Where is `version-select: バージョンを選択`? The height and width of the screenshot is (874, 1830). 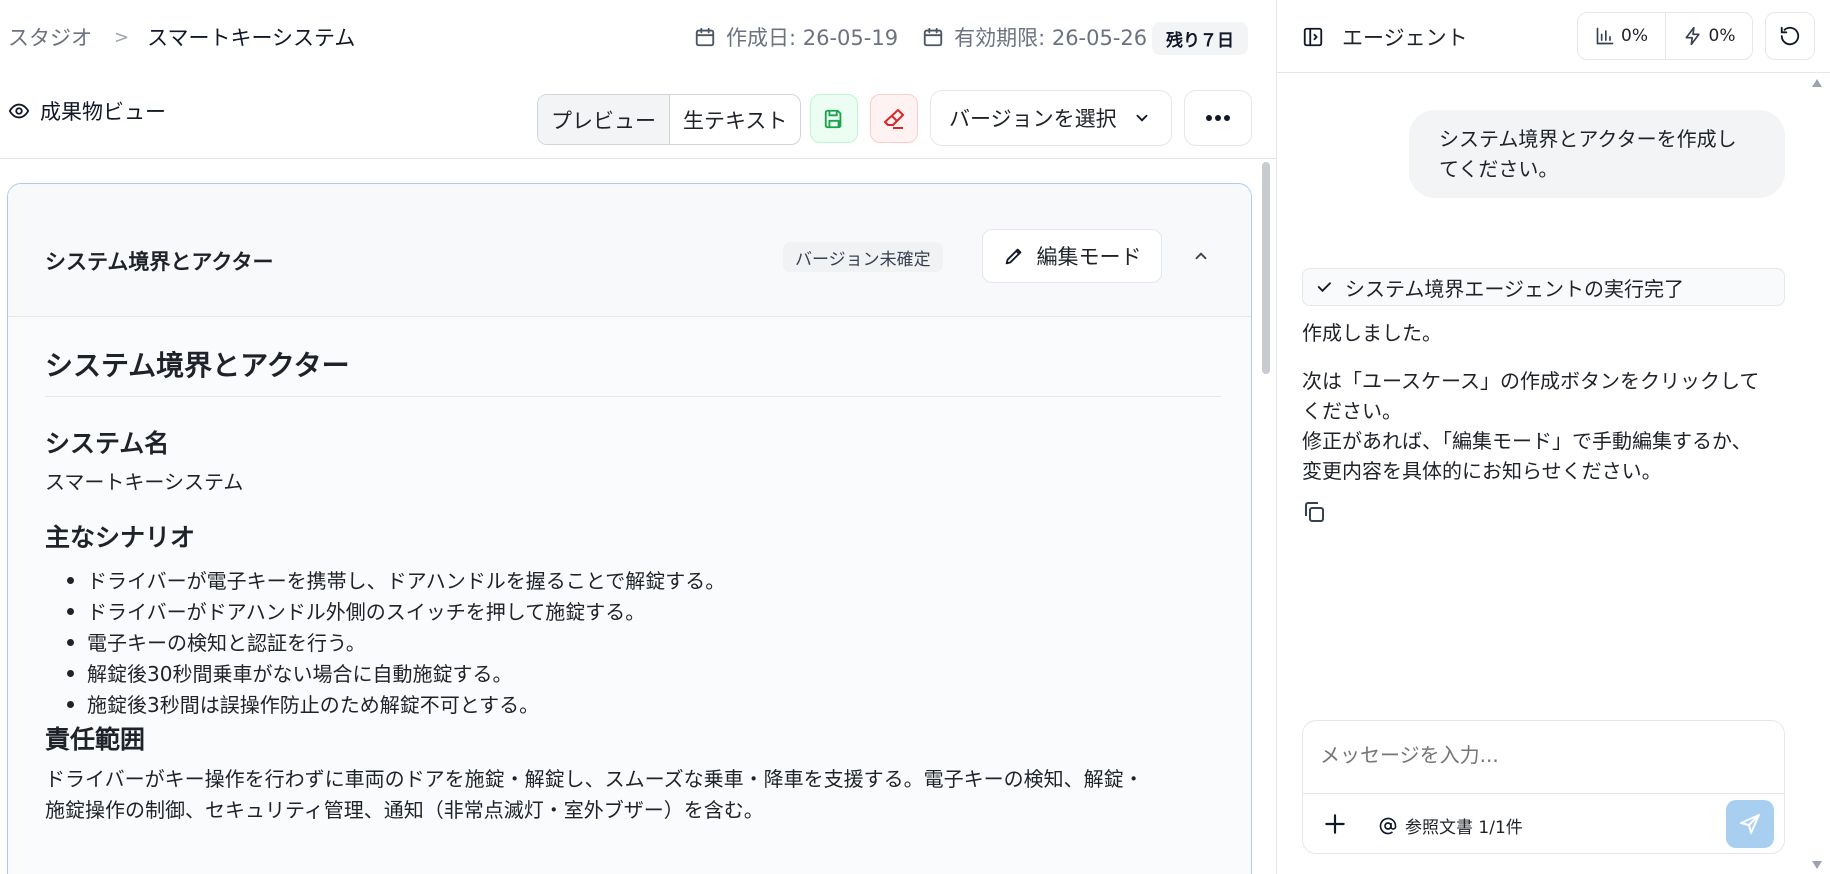
version-select: バージョンを選択 is located at coordinates (1051, 118).